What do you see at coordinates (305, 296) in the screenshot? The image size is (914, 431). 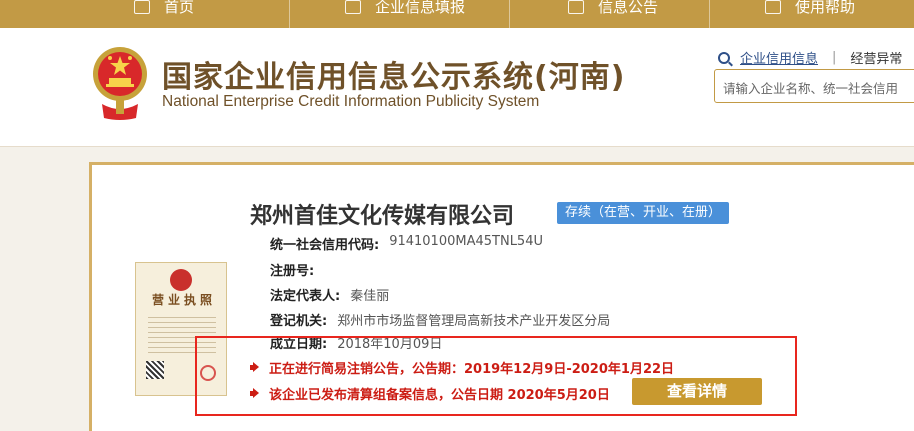 I see `field-label: 法定代表人:` at bounding box center [305, 296].